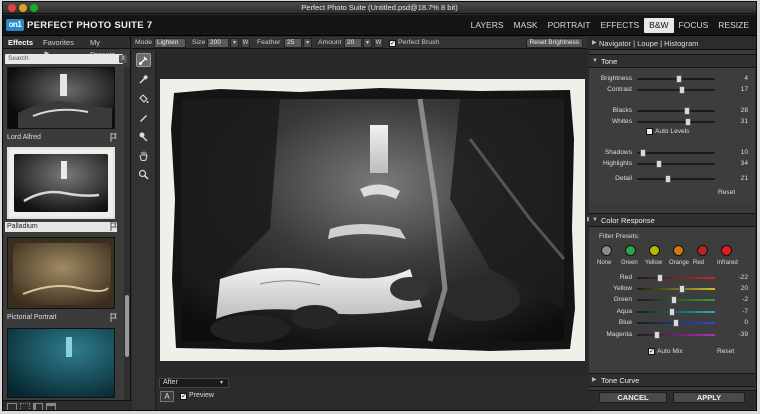 The image size is (760, 414). What do you see at coordinates (12, 8) in the screenshot?
I see `close-window-button` at bounding box center [12, 8].